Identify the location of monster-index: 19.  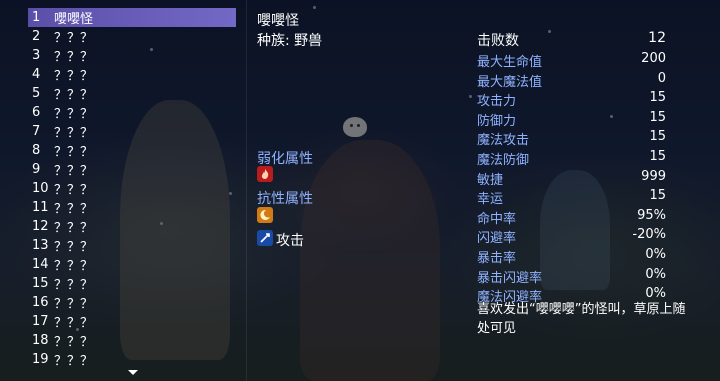
(40, 359).